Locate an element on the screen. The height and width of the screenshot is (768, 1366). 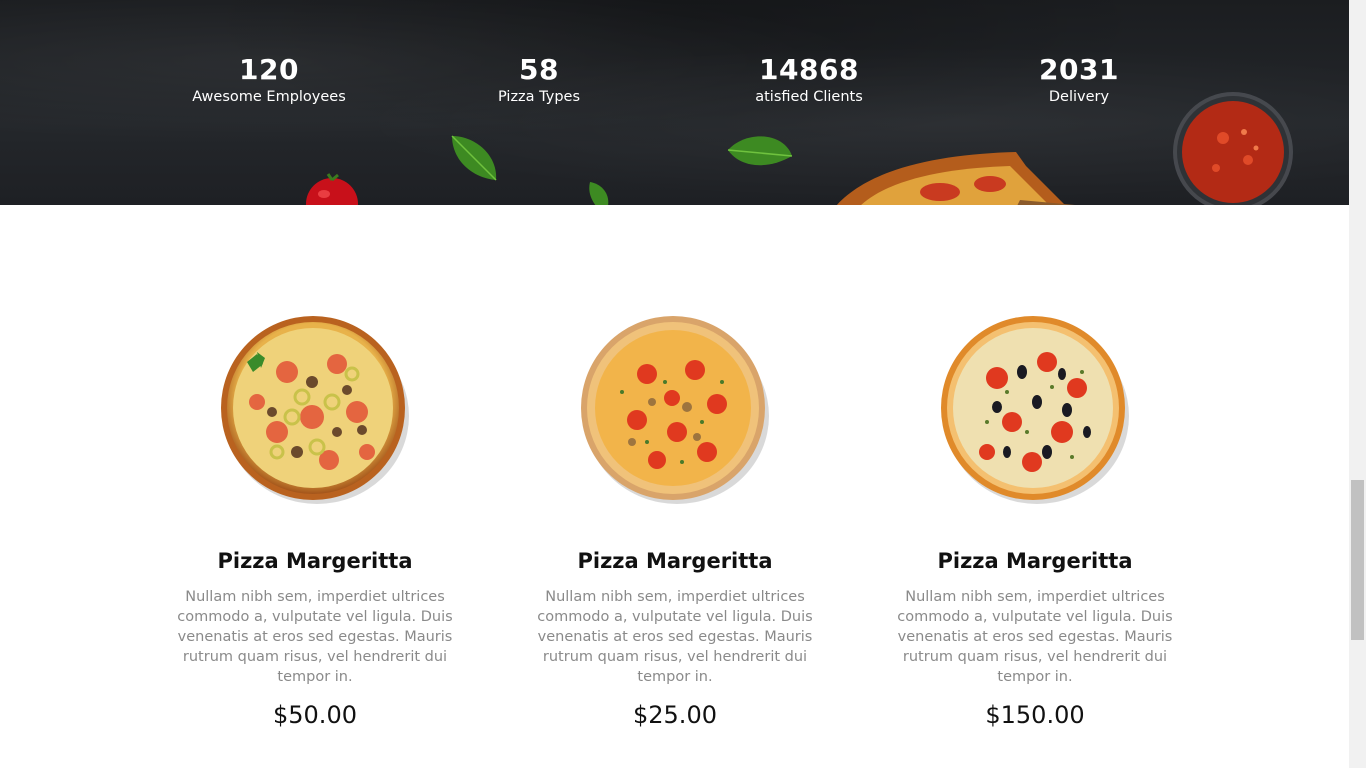
stat-employees: 120 Awesome Employees is located at coordinates (269, 79).